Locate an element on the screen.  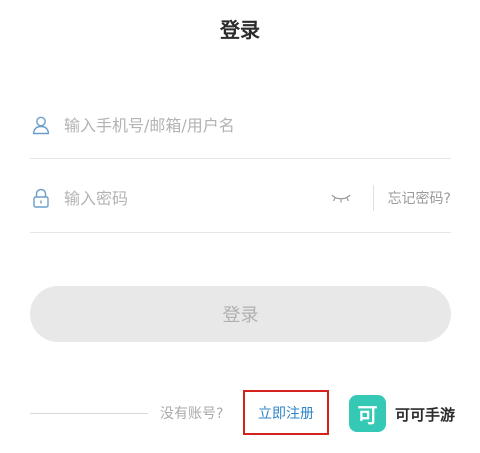
eye-closed-icon is located at coordinates (341, 198).